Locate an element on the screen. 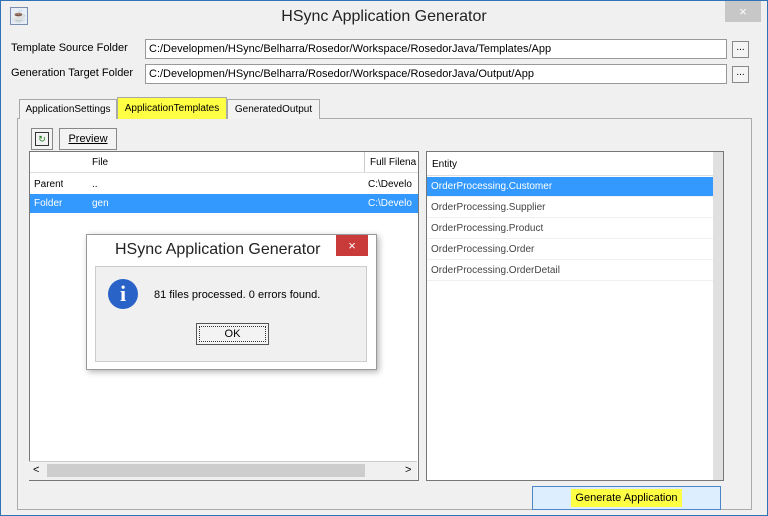 This screenshot has width=768, height=516. row-file: .. is located at coordinates (95, 184).